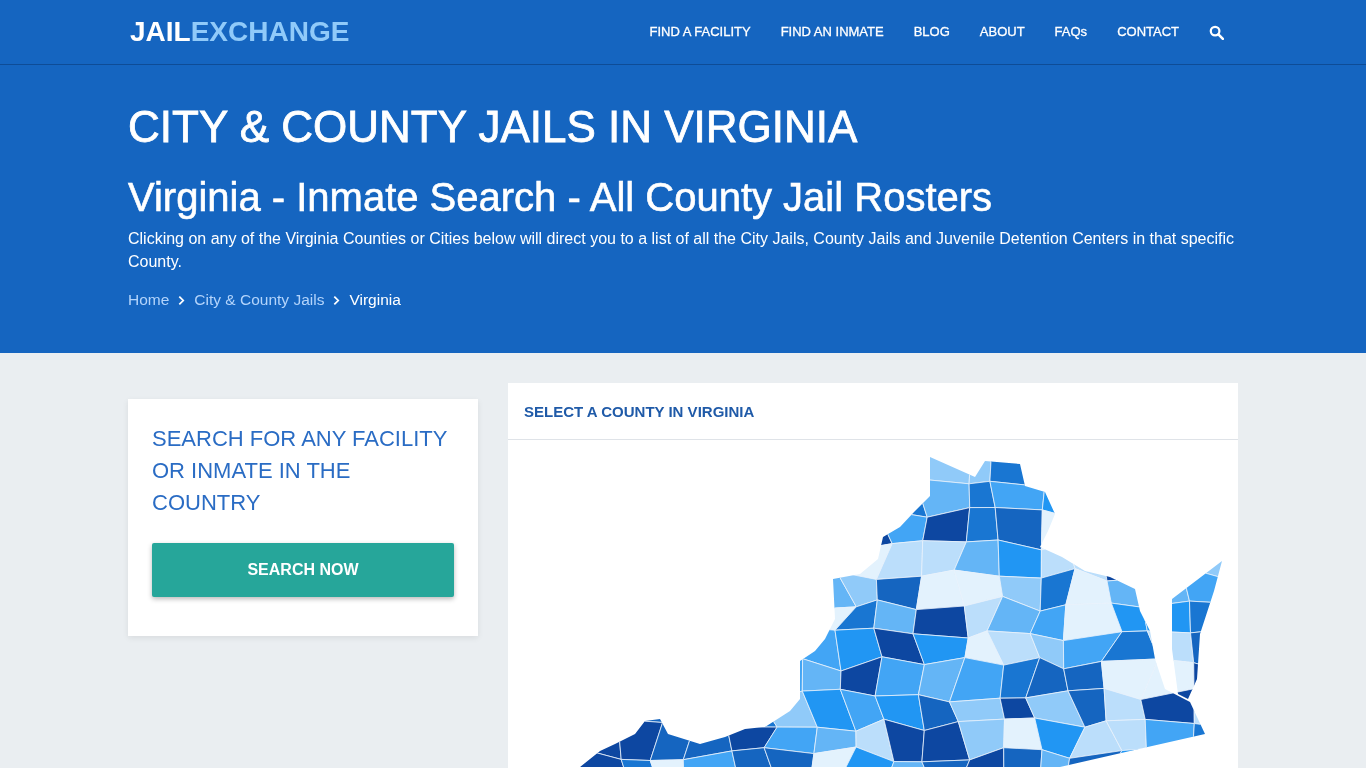 This screenshot has width=1366, height=768. Describe the element at coordinates (240, 32) in the screenshot. I see `site-logo: JAILEXCHANGE` at that location.